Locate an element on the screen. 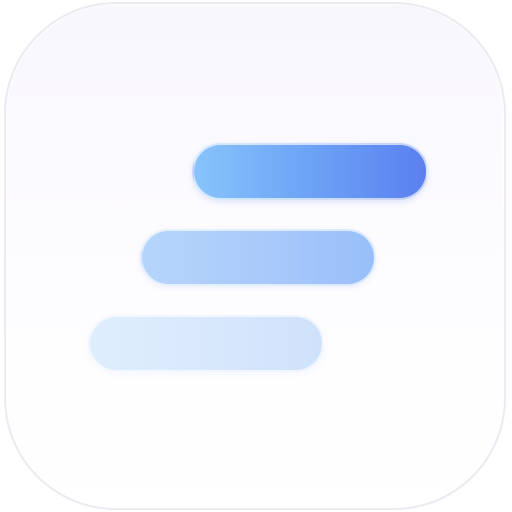 This screenshot has width=512, height=512. bottom-bar-icon is located at coordinates (206, 343).